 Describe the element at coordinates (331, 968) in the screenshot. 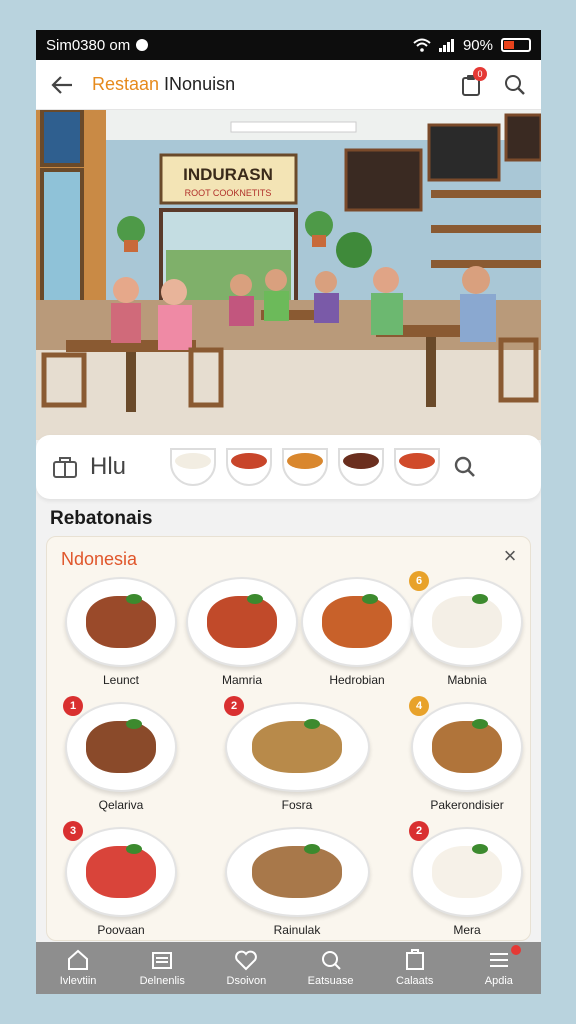

I see `nav-item: Eatsuase` at that location.